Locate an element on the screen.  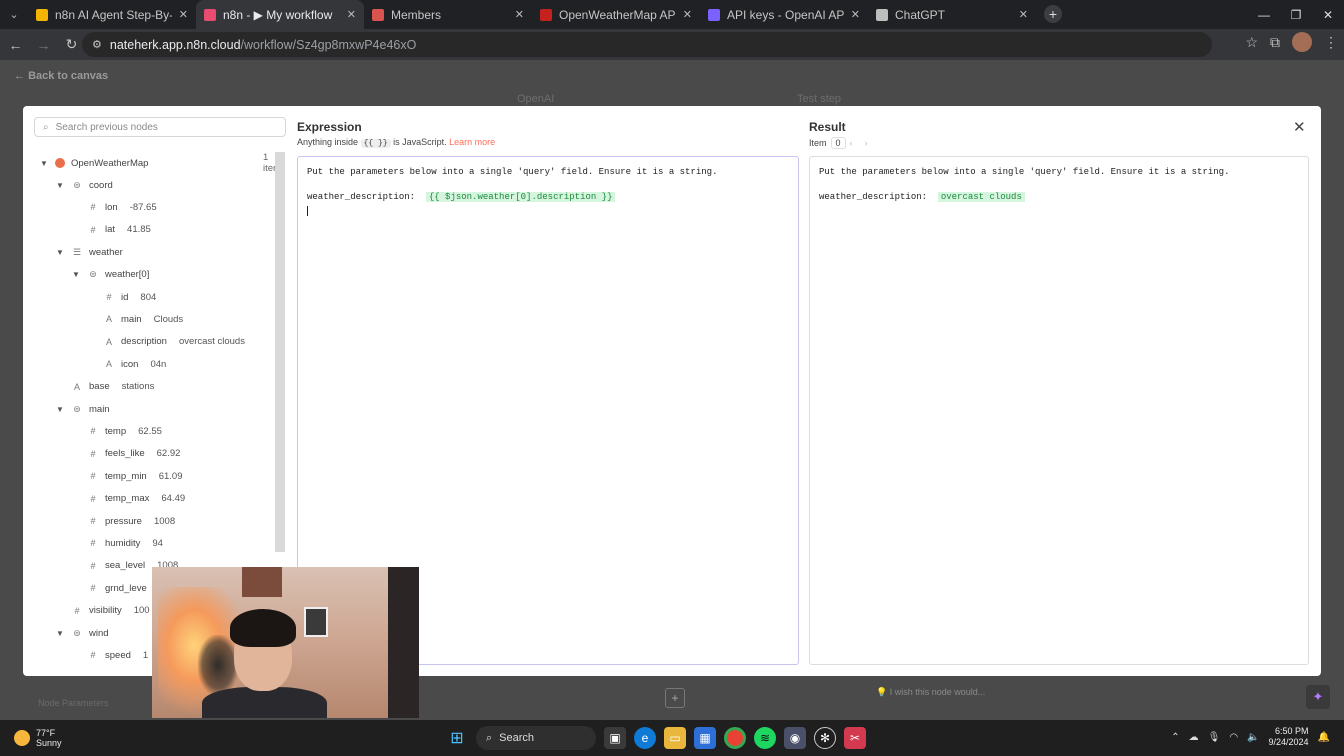
chevron-up-icon: ⌃ is located at coordinates (1175, 737).